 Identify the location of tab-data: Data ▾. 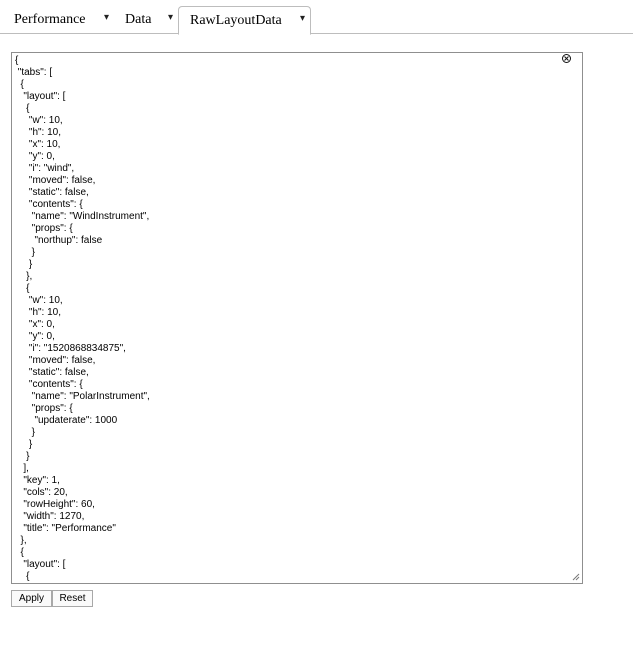
(147, 20).